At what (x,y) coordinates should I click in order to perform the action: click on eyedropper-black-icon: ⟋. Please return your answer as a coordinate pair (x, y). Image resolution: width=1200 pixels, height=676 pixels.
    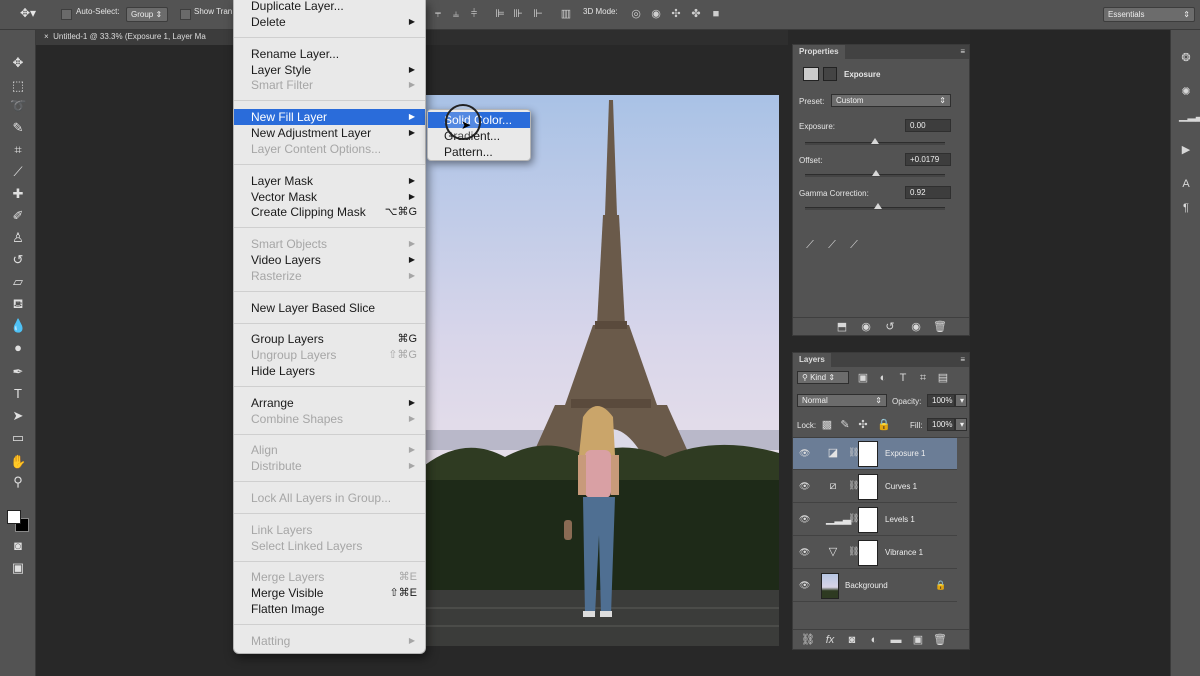
    Looking at the image, I should click on (810, 245).